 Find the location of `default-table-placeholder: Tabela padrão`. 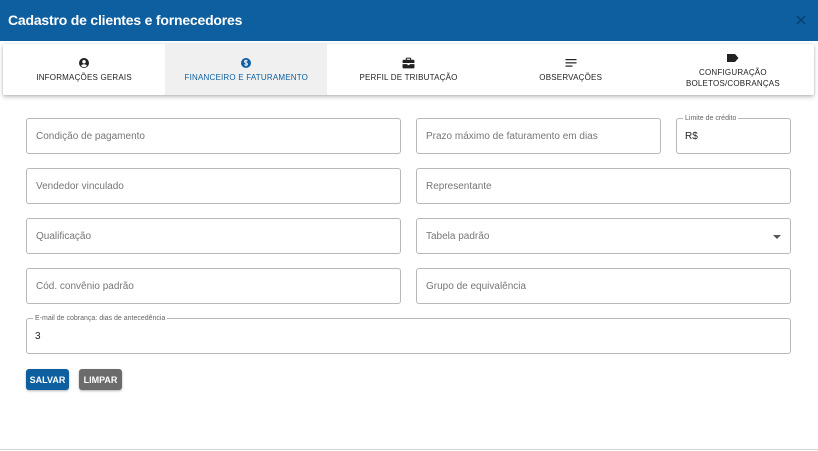

default-table-placeholder: Tabela padrão is located at coordinates (458, 236).